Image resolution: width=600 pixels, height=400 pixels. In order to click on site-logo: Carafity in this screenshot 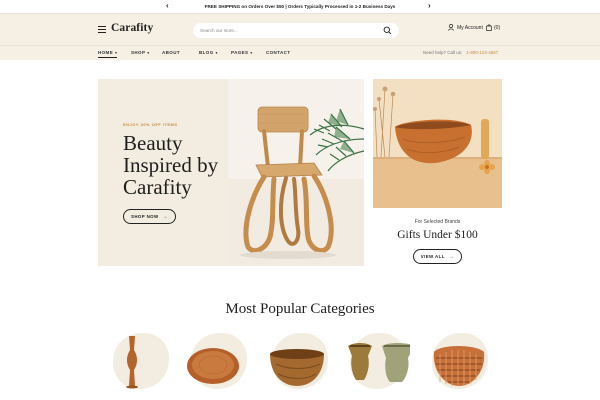, I will do `click(132, 28)`.